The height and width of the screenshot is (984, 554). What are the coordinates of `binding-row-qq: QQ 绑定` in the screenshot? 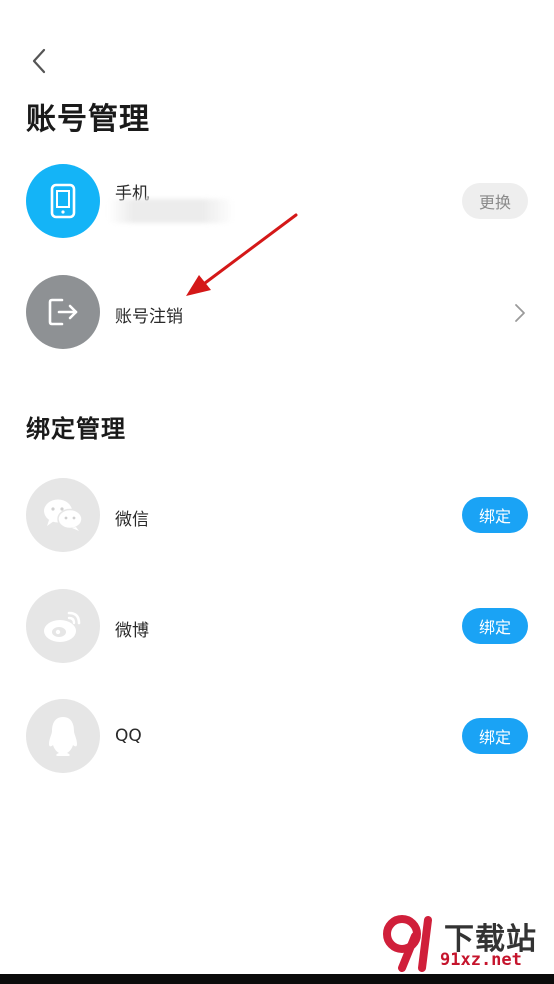 It's located at (277, 736).